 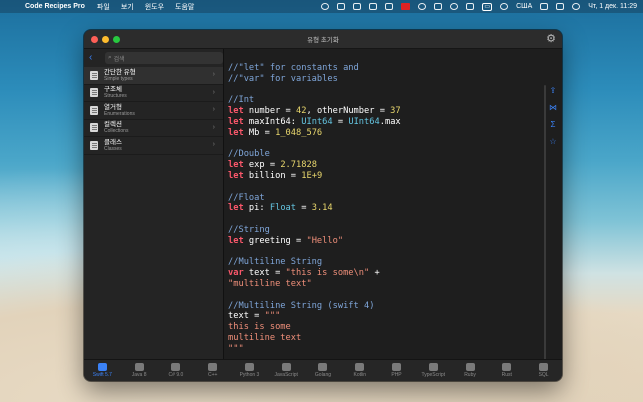 What do you see at coordinates (236, 240) in the screenshot?
I see `code-token: let` at bounding box center [236, 240].